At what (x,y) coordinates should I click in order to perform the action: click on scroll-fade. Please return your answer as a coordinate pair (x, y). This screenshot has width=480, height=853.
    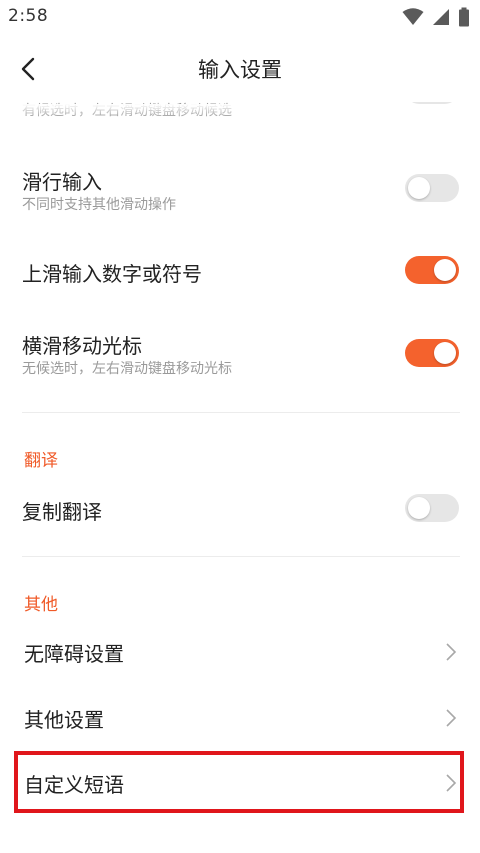
    Looking at the image, I should click on (240, 111).